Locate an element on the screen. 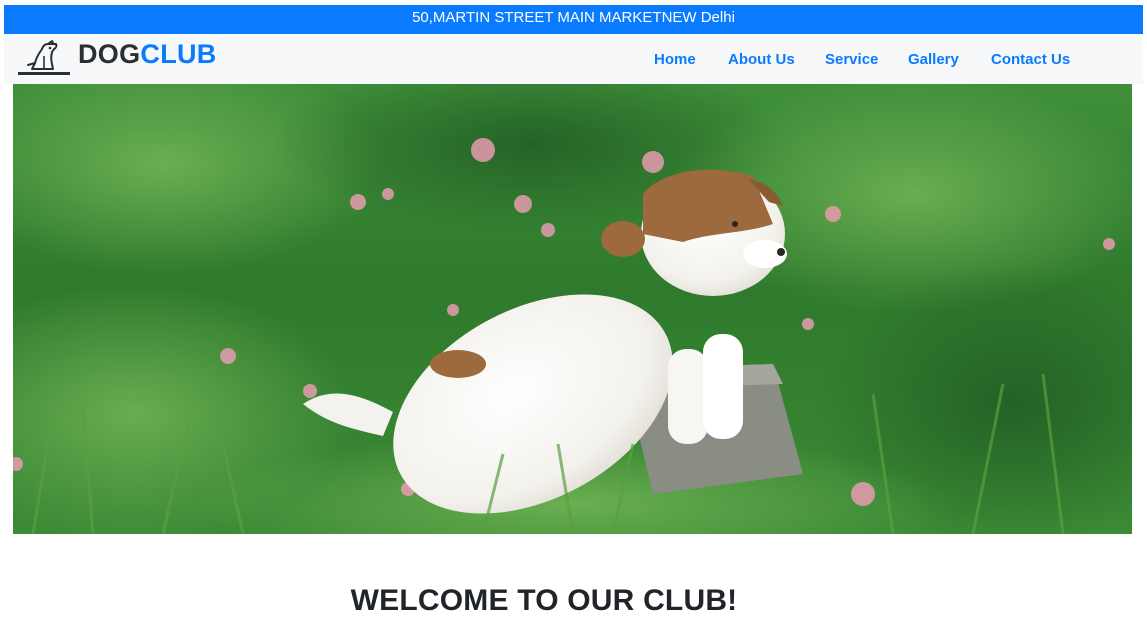 This screenshot has width=1147, height=628. brand-name: DOGCLUB is located at coordinates (147, 54).